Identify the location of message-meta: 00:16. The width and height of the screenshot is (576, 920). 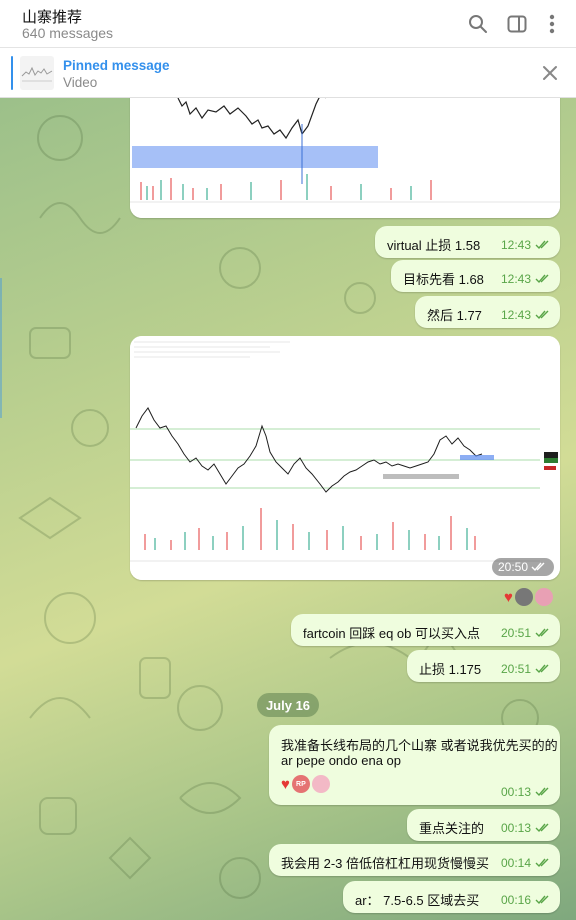
(526, 900).